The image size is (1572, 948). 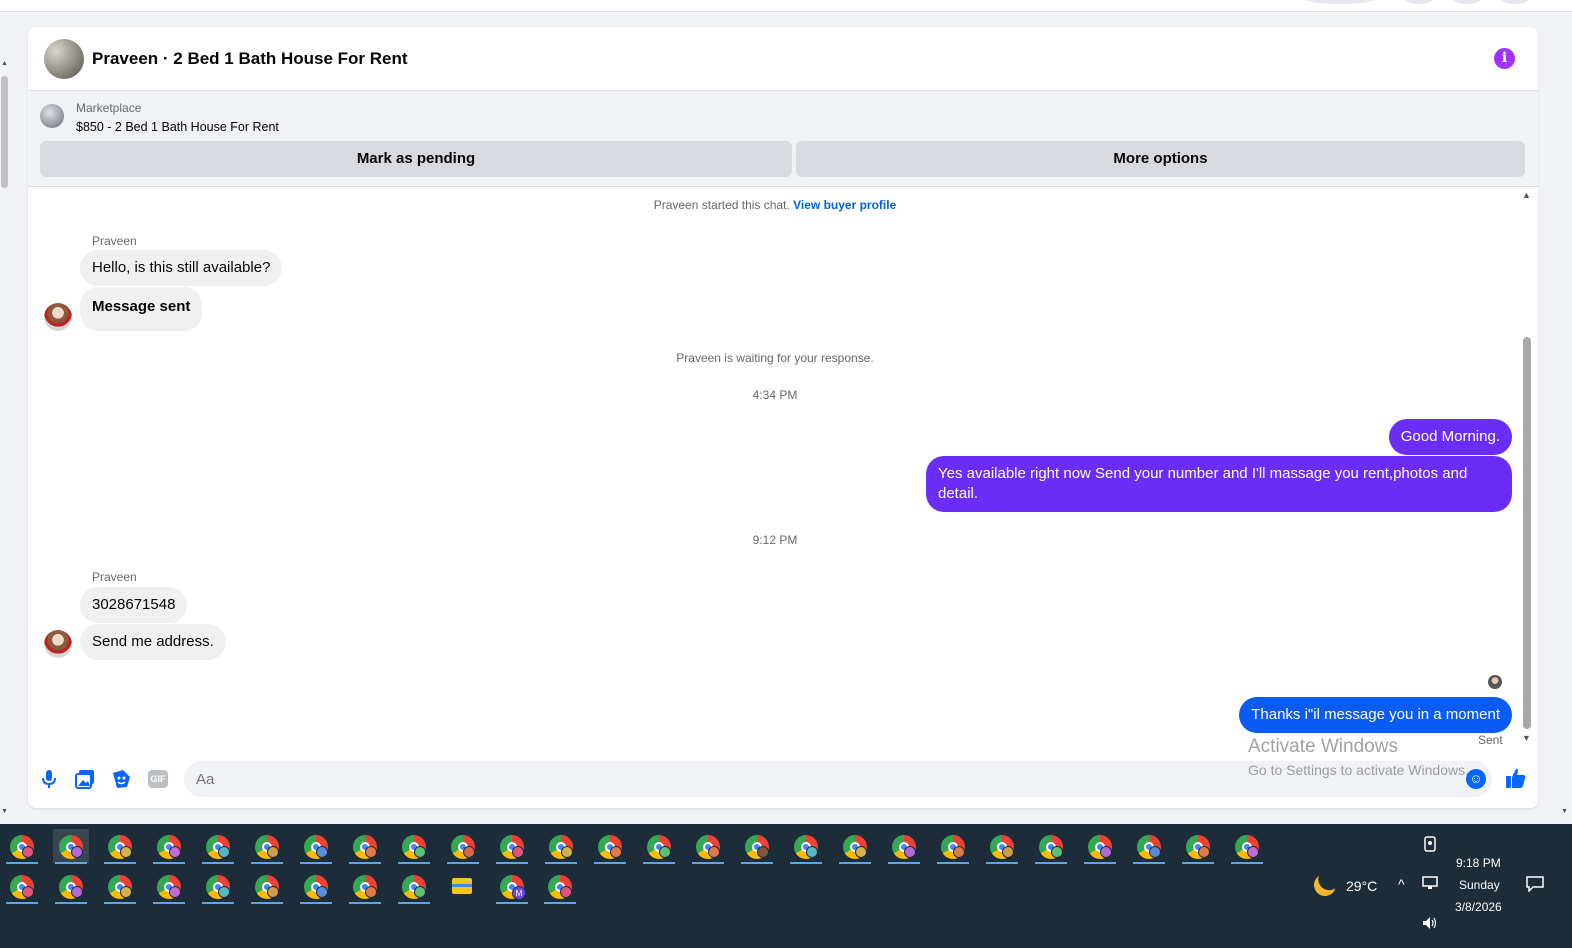 What do you see at coordinates (177, 127) in the screenshot?
I see `listing-description: $850 - 2 Bed 1 Bath House For Rent` at bounding box center [177, 127].